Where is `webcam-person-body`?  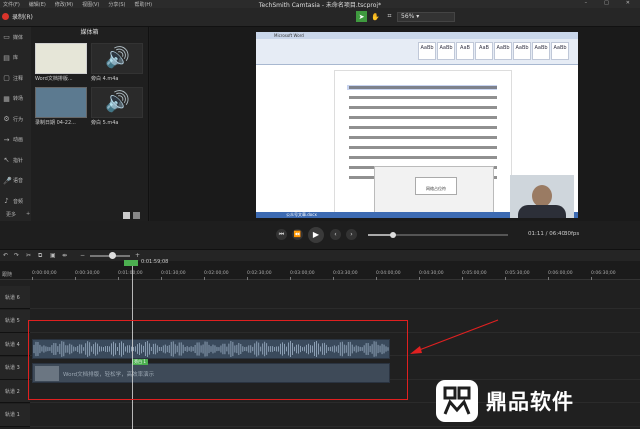
webcam-person-body is located at coordinates (542, 211).